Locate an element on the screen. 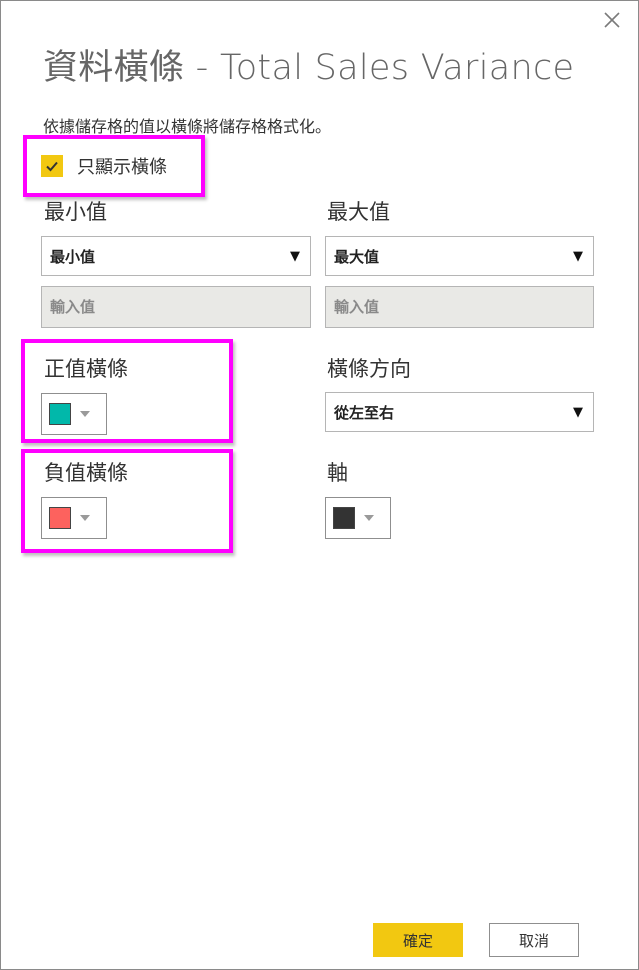  highlight-positive-bar is located at coordinates (127, 391).